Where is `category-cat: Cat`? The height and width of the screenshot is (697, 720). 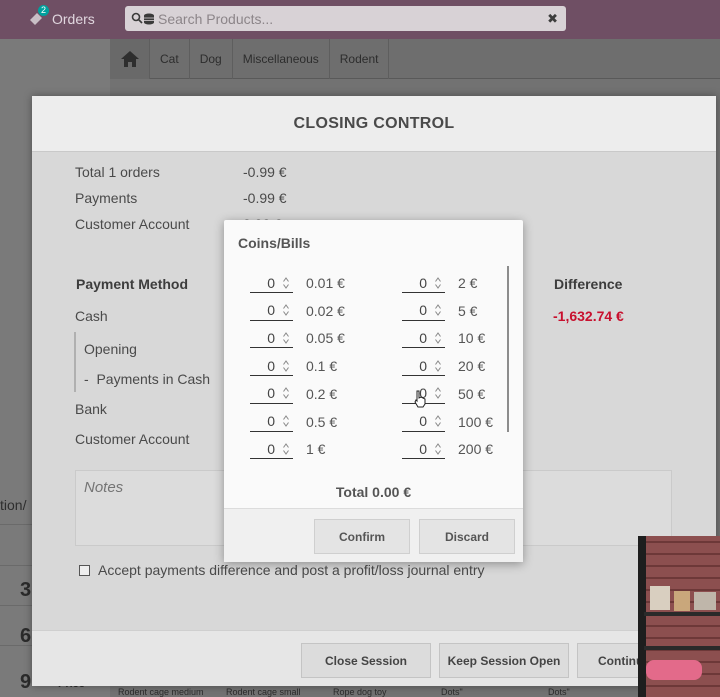 category-cat: Cat is located at coordinates (170, 59).